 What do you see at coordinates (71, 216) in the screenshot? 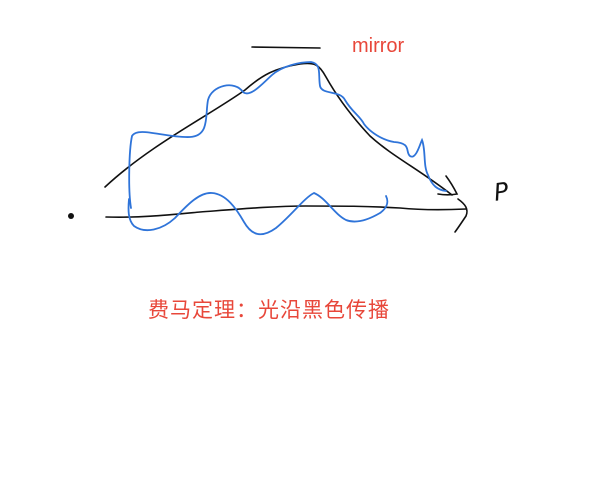
I see `source-point` at bounding box center [71, 216].